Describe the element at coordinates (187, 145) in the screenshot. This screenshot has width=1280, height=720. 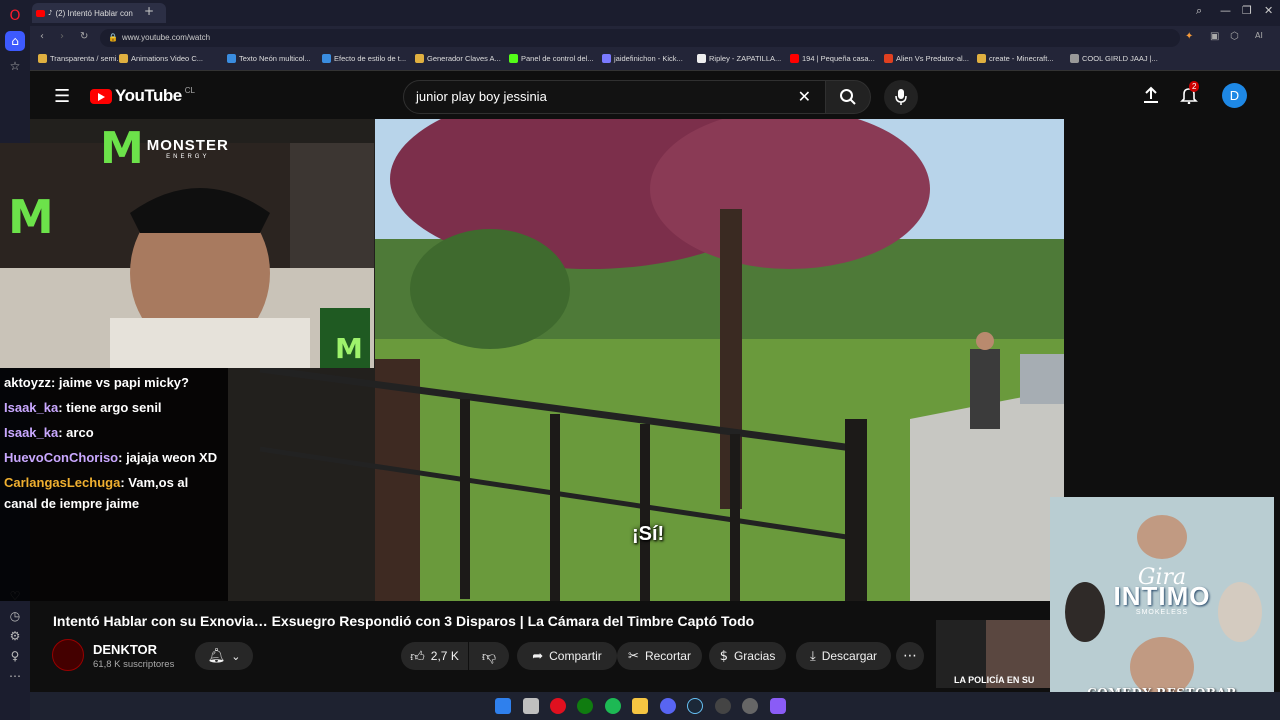
I see `sponsor-name: MONSTER` at that location.